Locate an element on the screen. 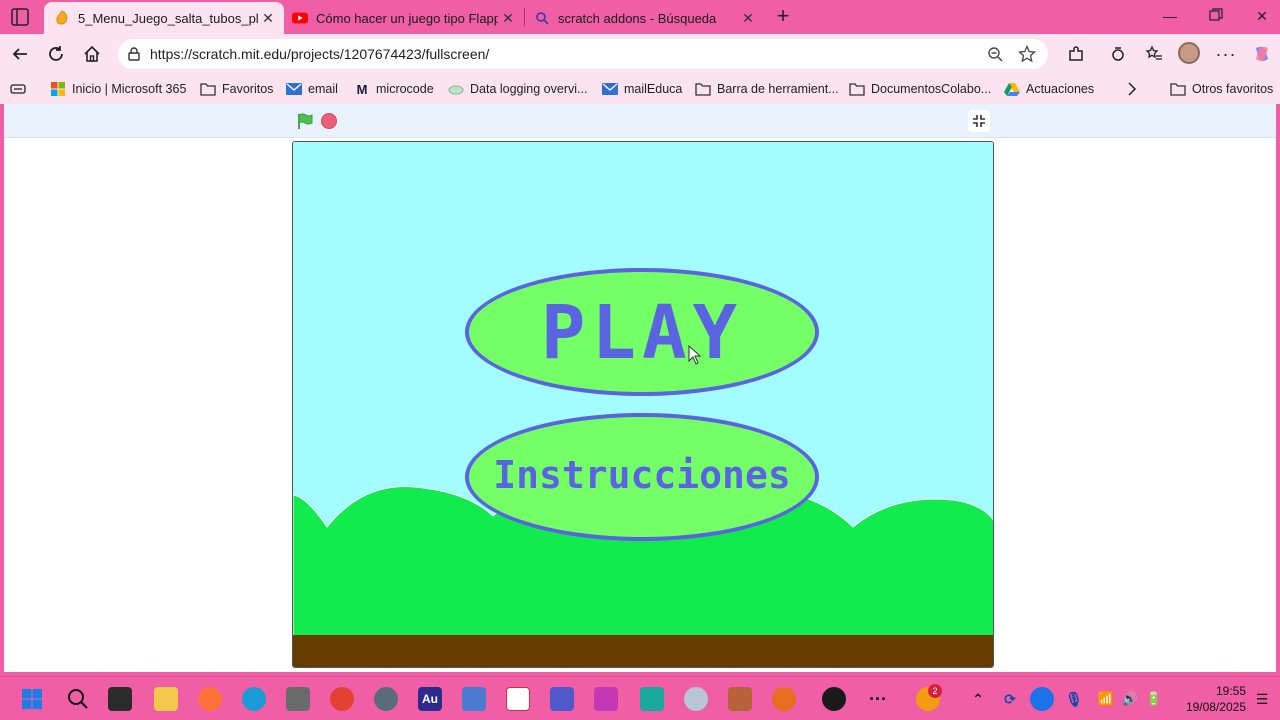 This screenshot has height=720, width=1280. bluetooth-icon is located at coordinates (1042, 699).